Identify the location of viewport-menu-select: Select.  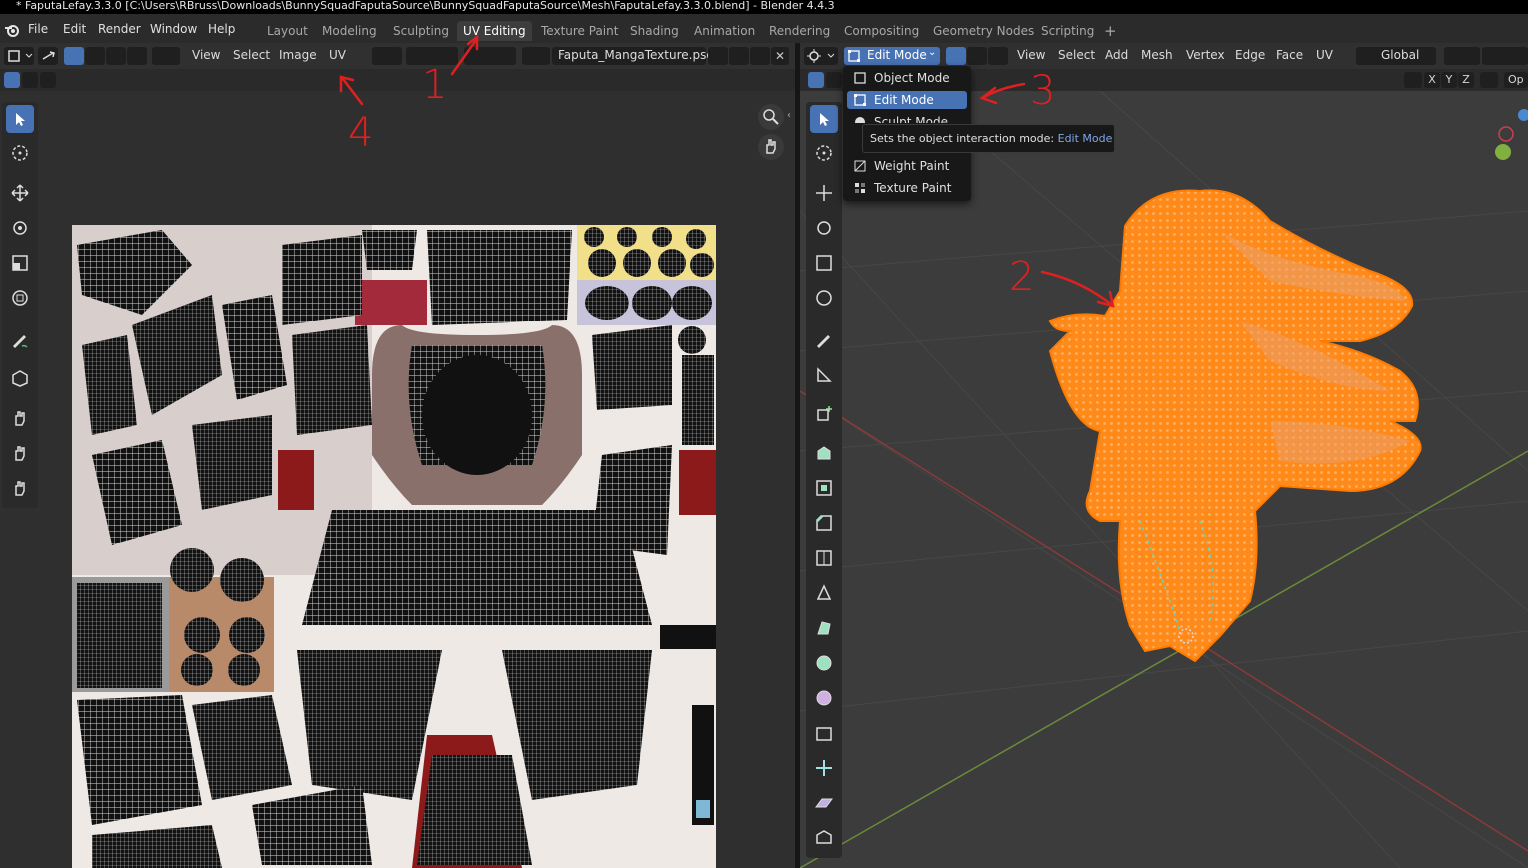
(1076, 55).